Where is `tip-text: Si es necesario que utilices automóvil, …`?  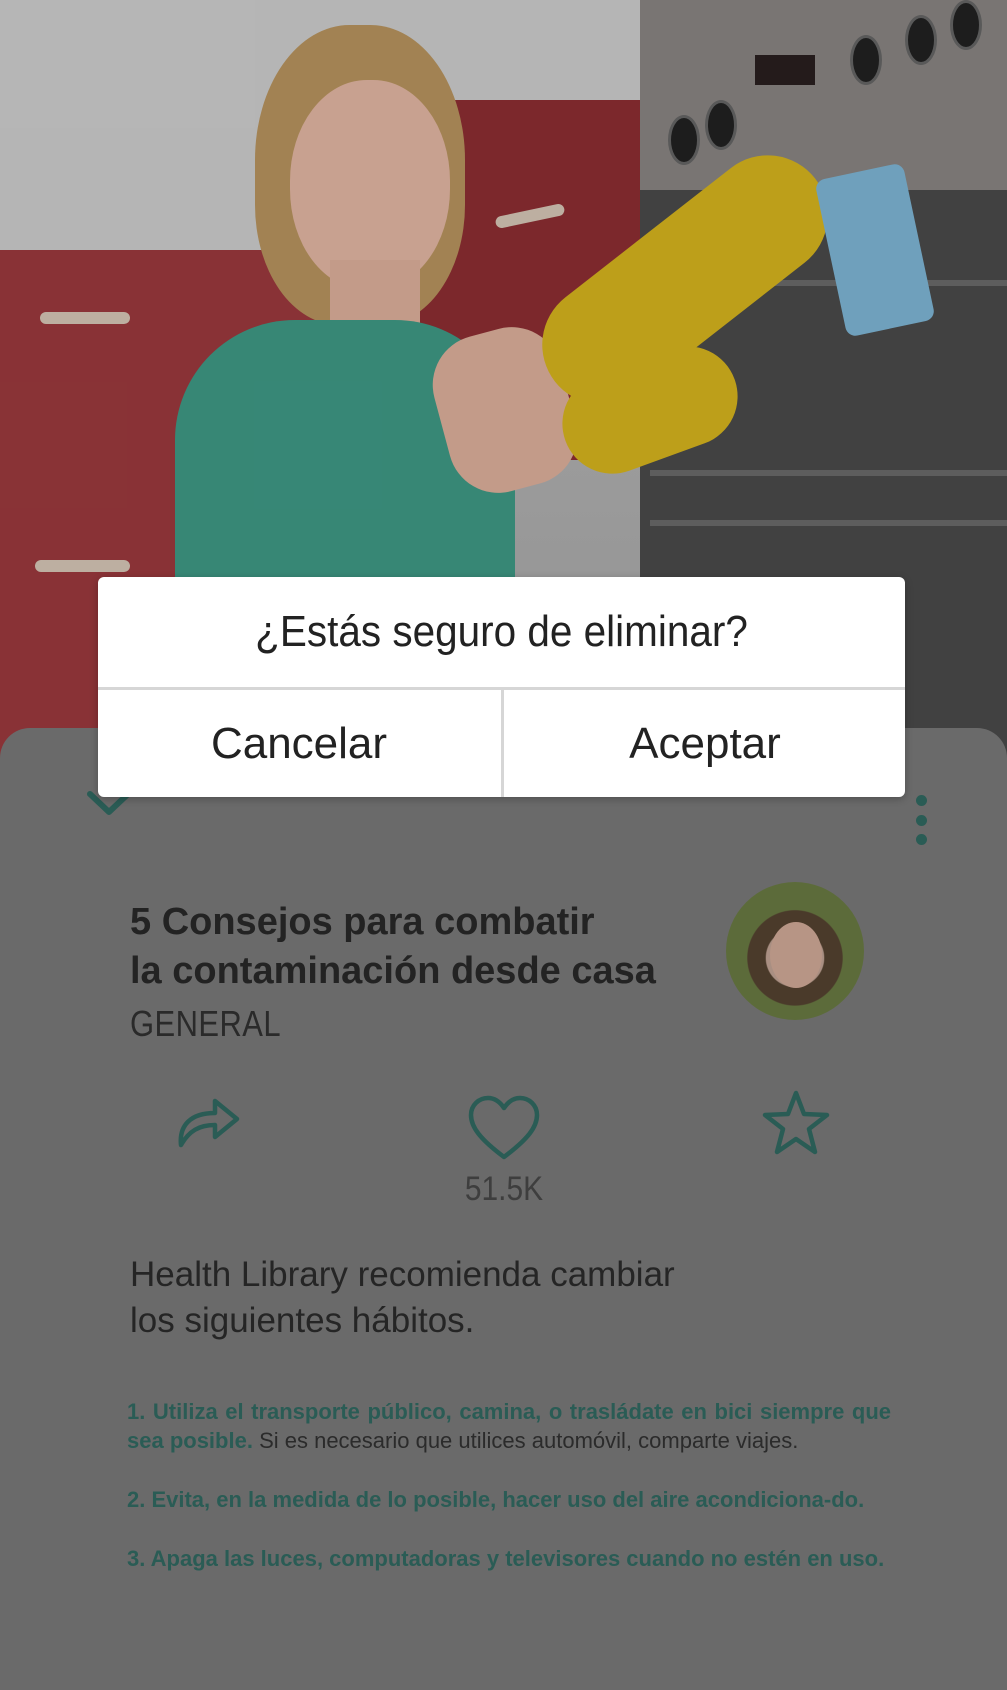 tip-text: Si es necesario que utilices automóvil, … is located at coordinates (525, 1440).